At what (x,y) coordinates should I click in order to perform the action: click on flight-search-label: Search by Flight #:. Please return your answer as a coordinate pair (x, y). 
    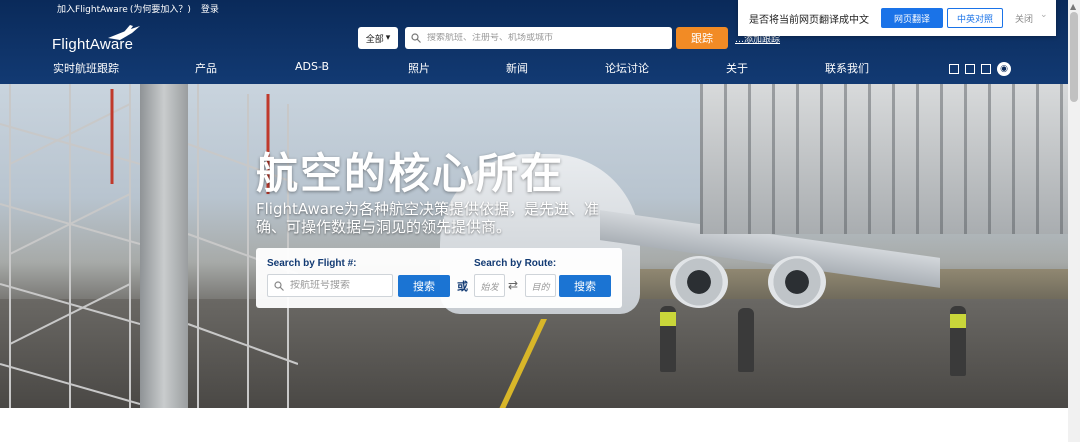
    Looking at the image, I should click on (312, 263).